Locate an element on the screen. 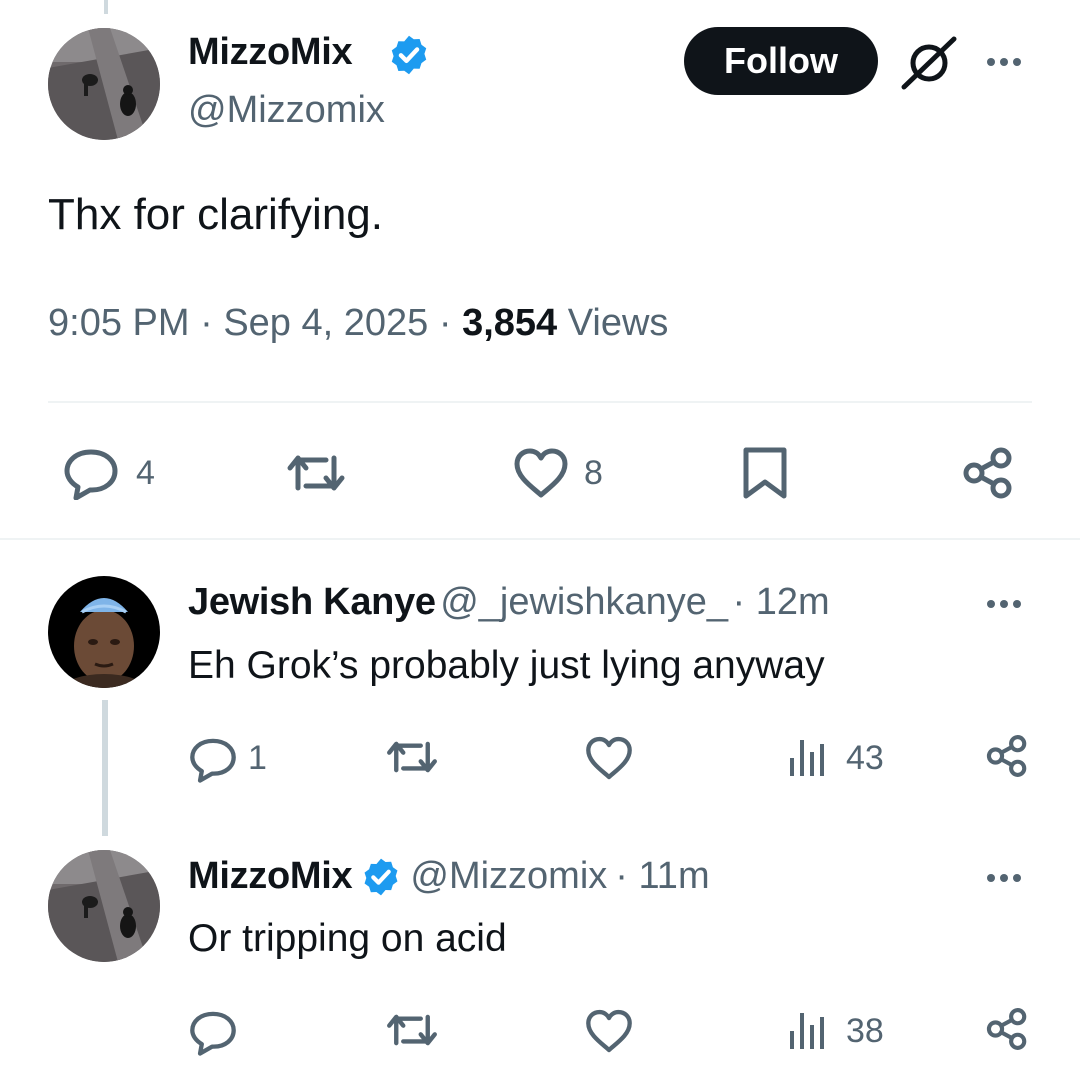 The height and width of the screenshot is (1072, 1080). views-count: 3,854 is located at coordinates (510, 323).